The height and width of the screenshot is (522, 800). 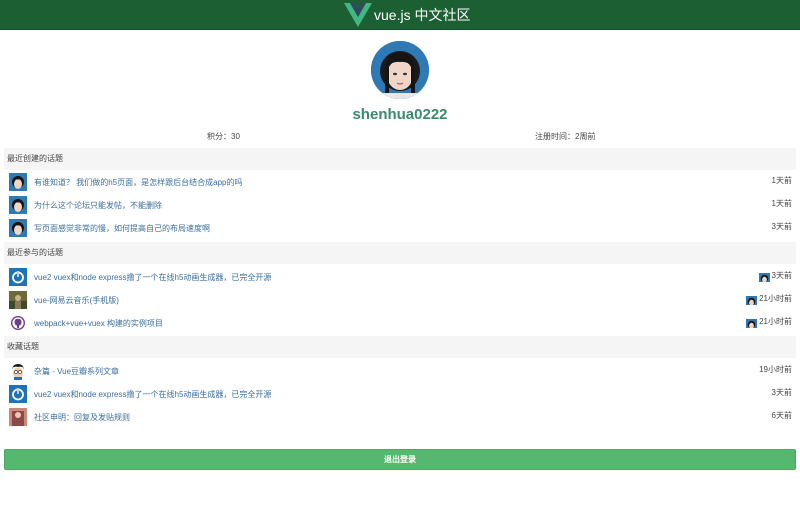 What do you see at coordinates (565, 136) in the screenshot?
I see `profile-registered: 注册时间：2周前` at bounding box center [565, 136].